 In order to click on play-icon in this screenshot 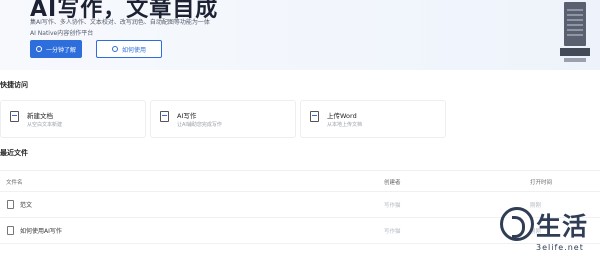, I will do `click(38, 49)`.